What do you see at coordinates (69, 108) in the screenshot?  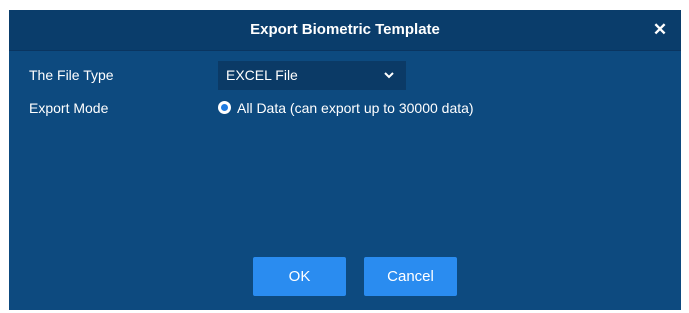 I see `export-mode-label: Export Mode` at bounding box center [69, 108].